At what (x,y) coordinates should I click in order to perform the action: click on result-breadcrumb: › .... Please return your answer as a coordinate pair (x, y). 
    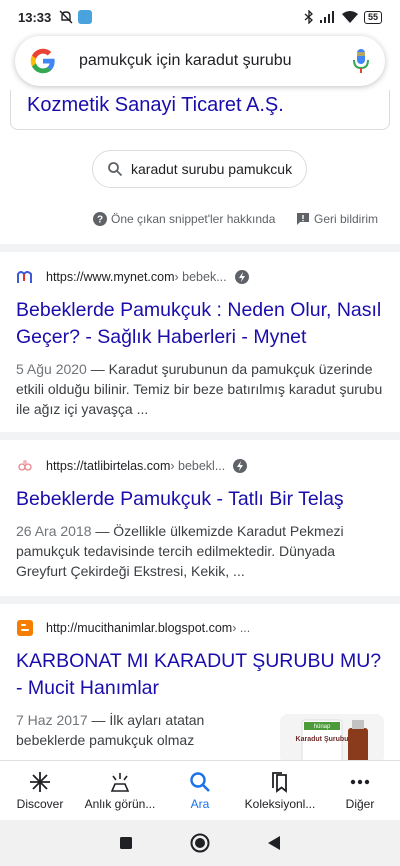
    Looking at the image, I should click on (241, 628).